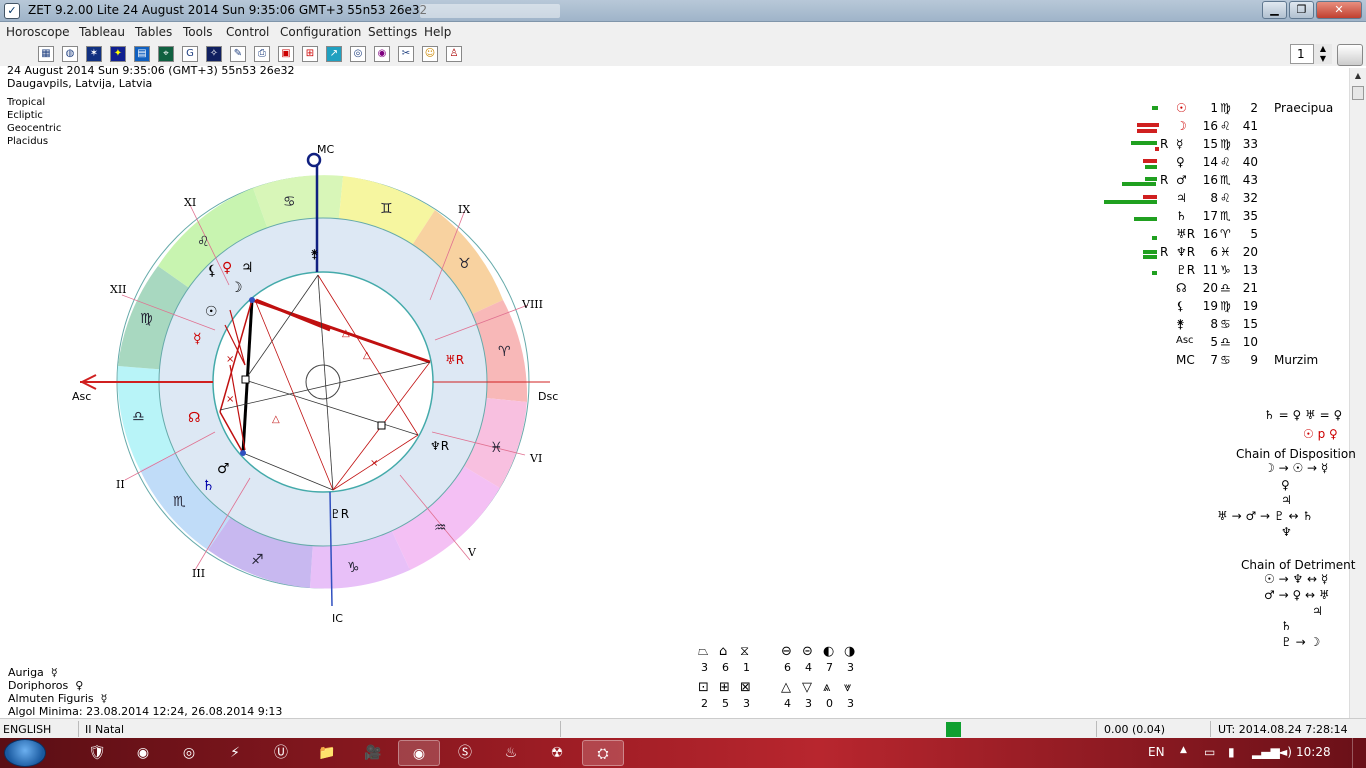 The width and height of the screenshot is (1366, 768). What do you see at coordinates (1322, 54) in the screenshot?
I see `spinner-buttons: ▲ ▼` at bounding box center [1322, 54].